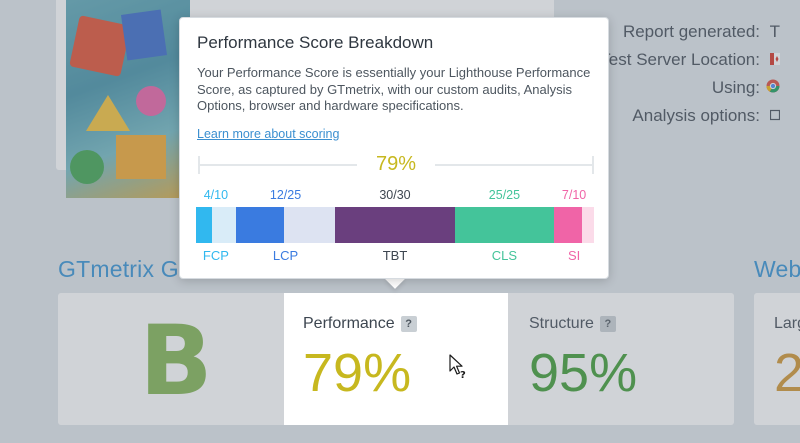  Describe the element at coordinates (108, 113) in the screenshot. I see `yellow-cone-shape` at that location.